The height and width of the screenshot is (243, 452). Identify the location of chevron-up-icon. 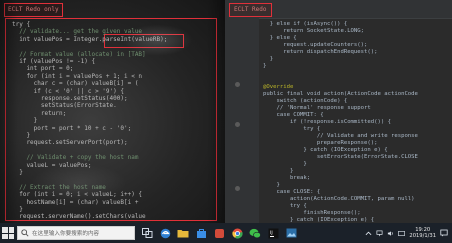
(368, 233).